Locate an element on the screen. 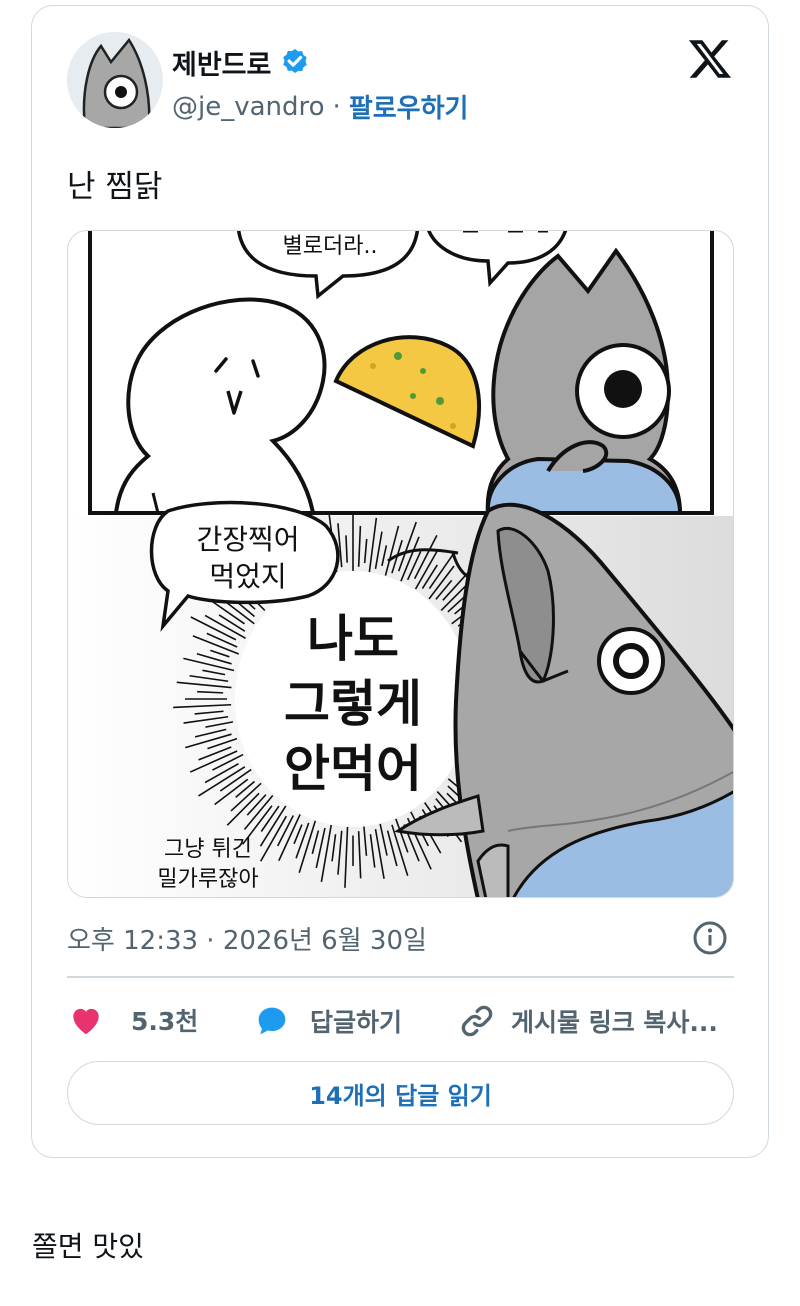 The image size is (800, 1306). comment-text: 쫄면 맛있 is located at coordinates (88, 1246).